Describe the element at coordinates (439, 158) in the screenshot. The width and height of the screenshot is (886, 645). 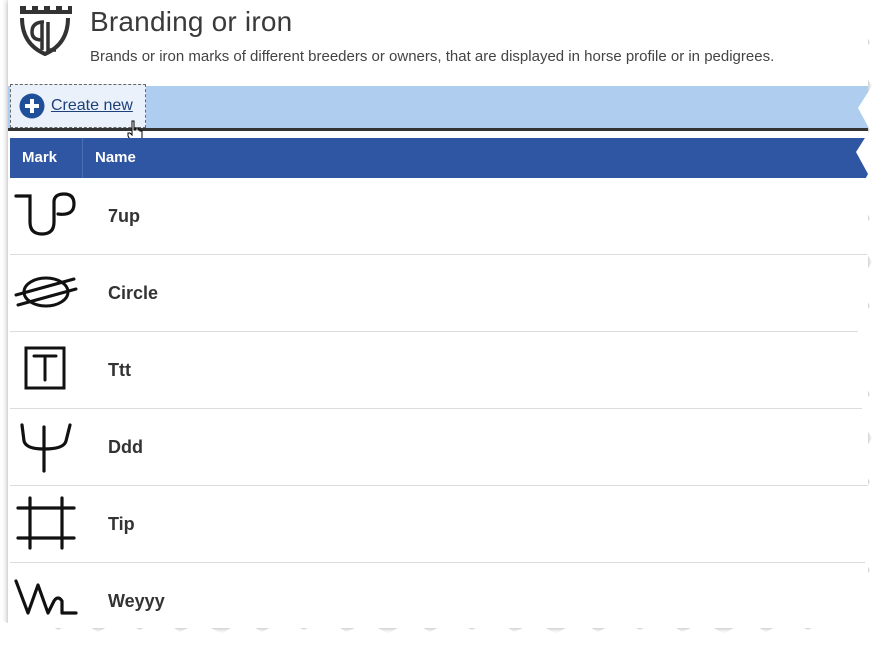
I see `table-header: Mark Name` at that location.